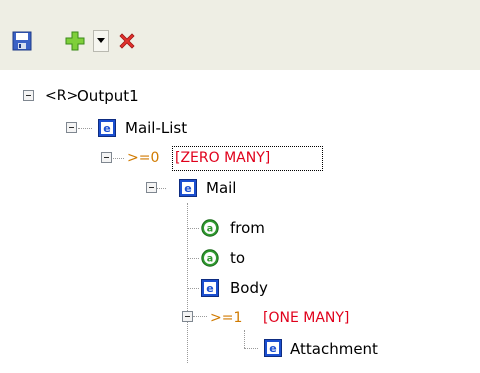  Describe the element at coordinates (226, 318) in the screenshot. I see `cardinality-operator: >=1` at that location.